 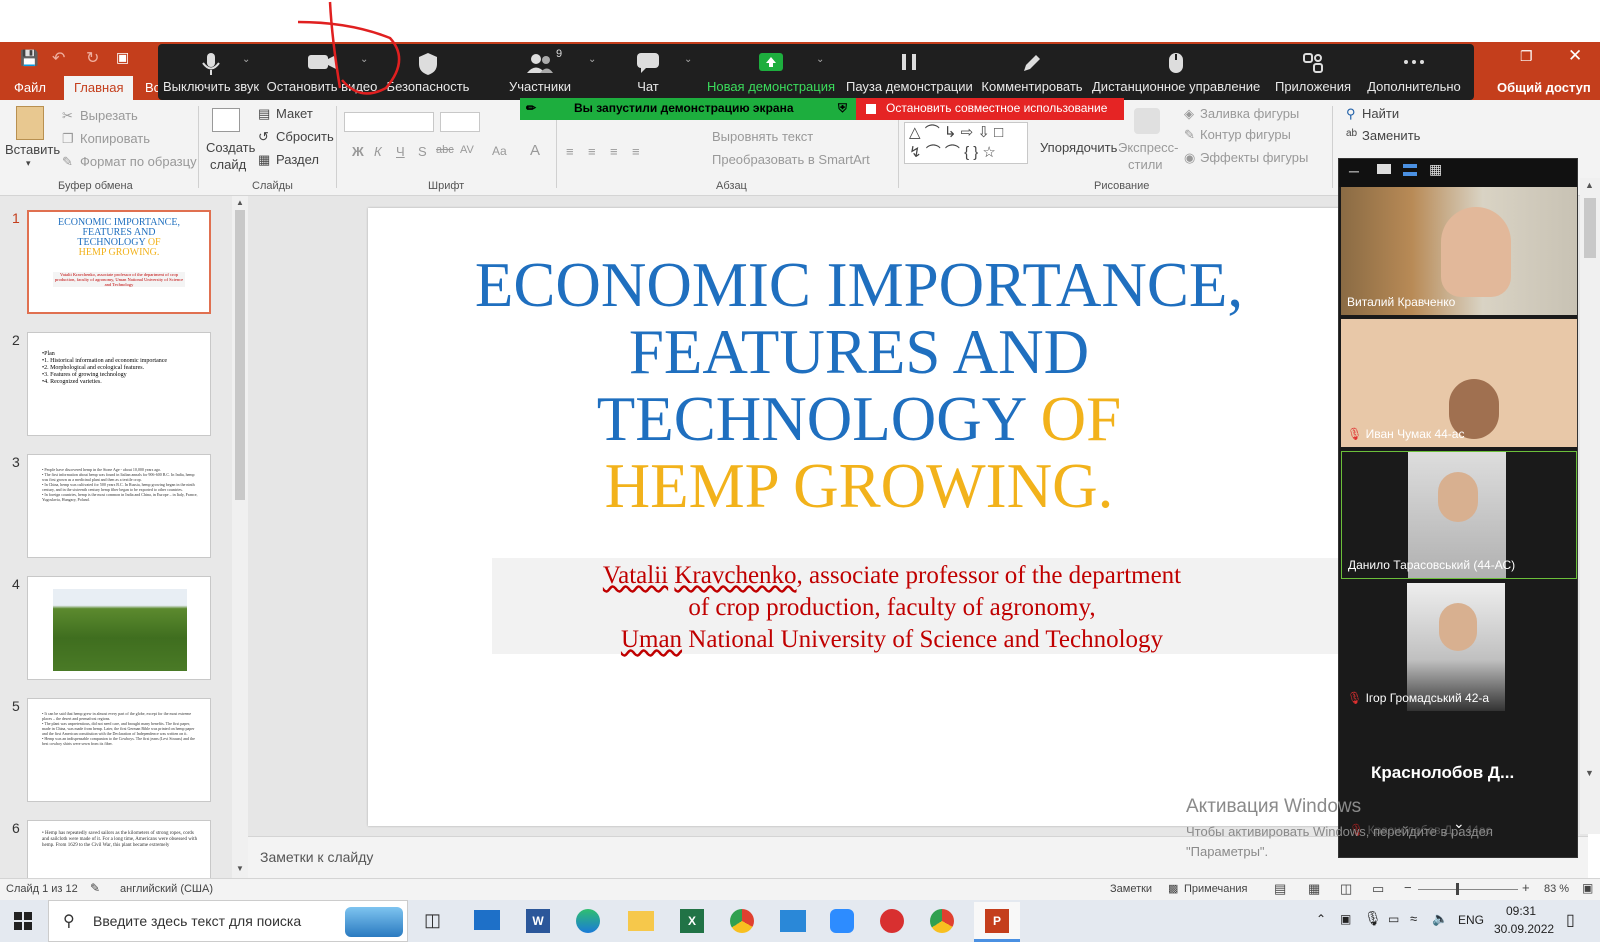 What do you see at coordinates (538, 921) in the screenshot?
I see `word-icon: W` at bounding box center [538, 921].